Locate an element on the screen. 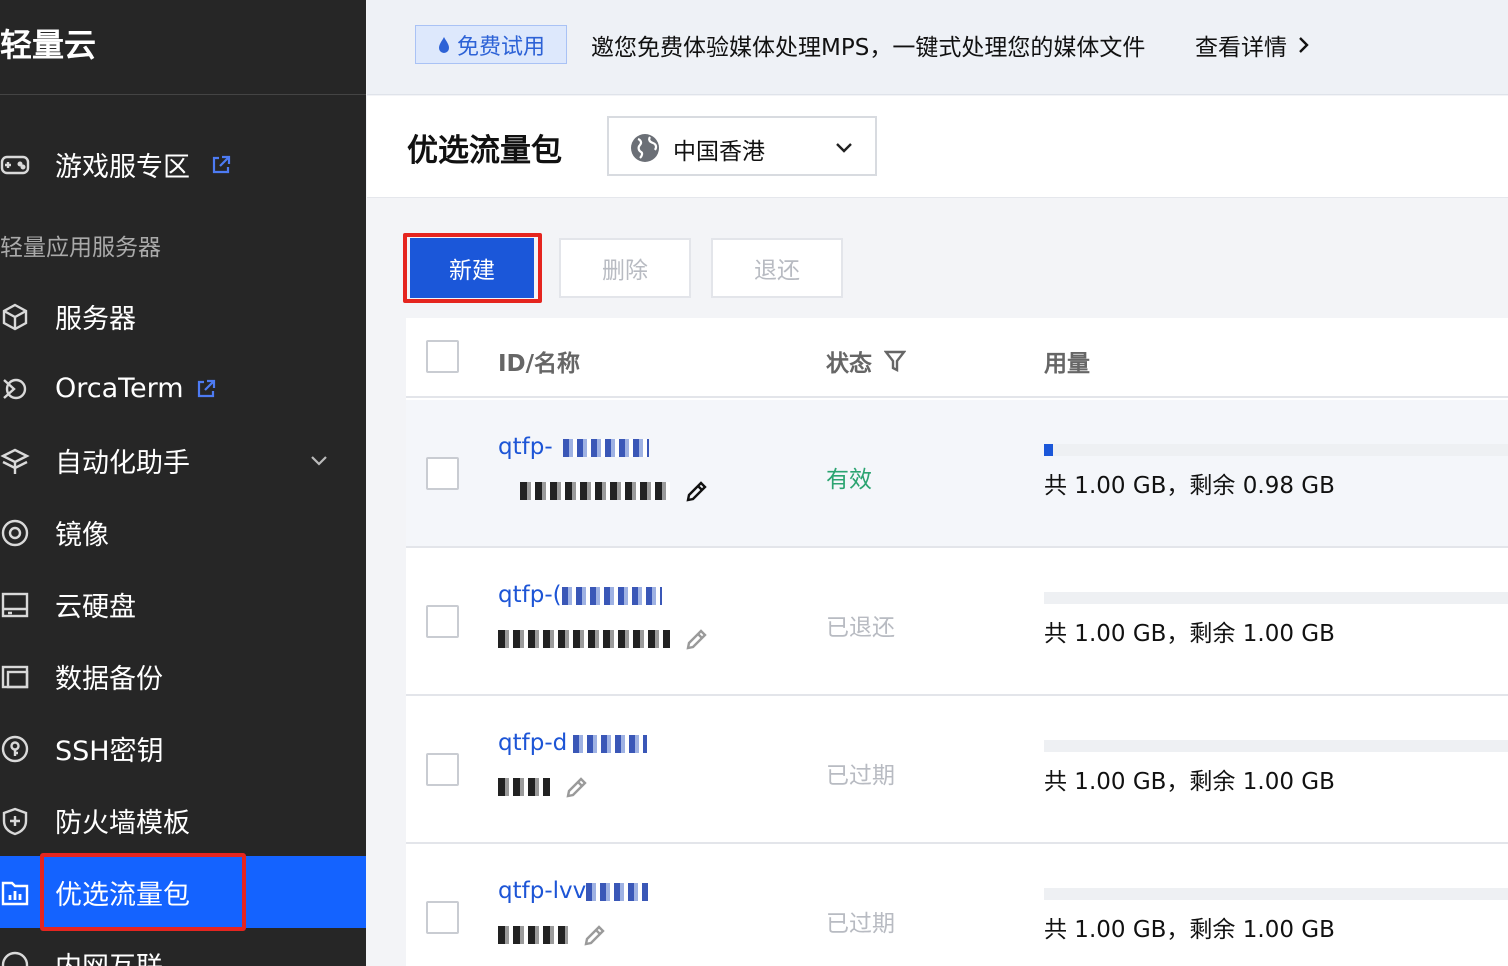 Image resolution: width=1508 pixels, height=966 pixels. region-select: 中国香港 is located at coordinates (742, 146).